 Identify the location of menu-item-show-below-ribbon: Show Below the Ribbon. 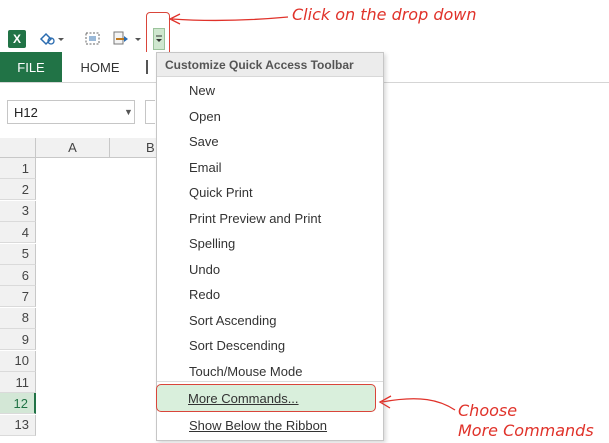
(258, 425).